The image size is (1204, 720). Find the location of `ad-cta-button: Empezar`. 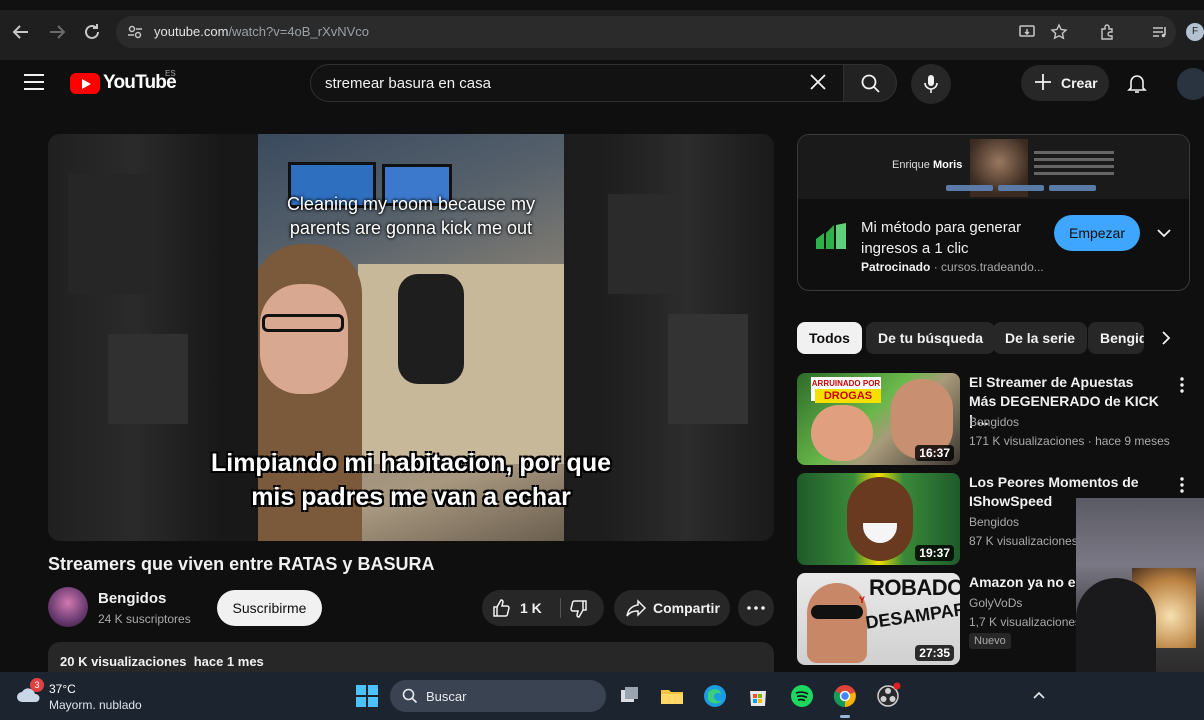

ad-cta-button: Empezar is located at coordinates (1097, 233).